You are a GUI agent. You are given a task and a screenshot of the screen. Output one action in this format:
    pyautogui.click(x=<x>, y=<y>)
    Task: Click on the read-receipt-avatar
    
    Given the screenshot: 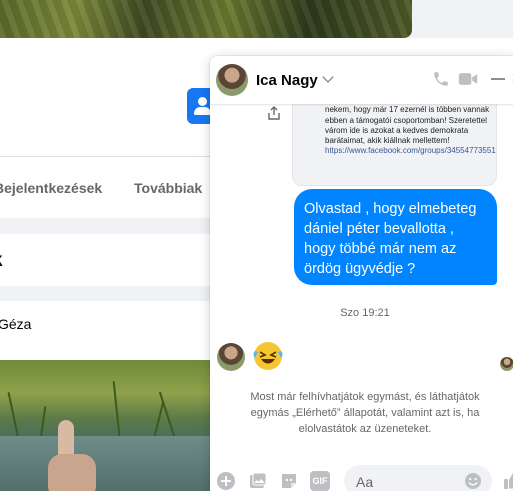 What is the action you would take?
    pyautogui.click(x=506, y=364)
    